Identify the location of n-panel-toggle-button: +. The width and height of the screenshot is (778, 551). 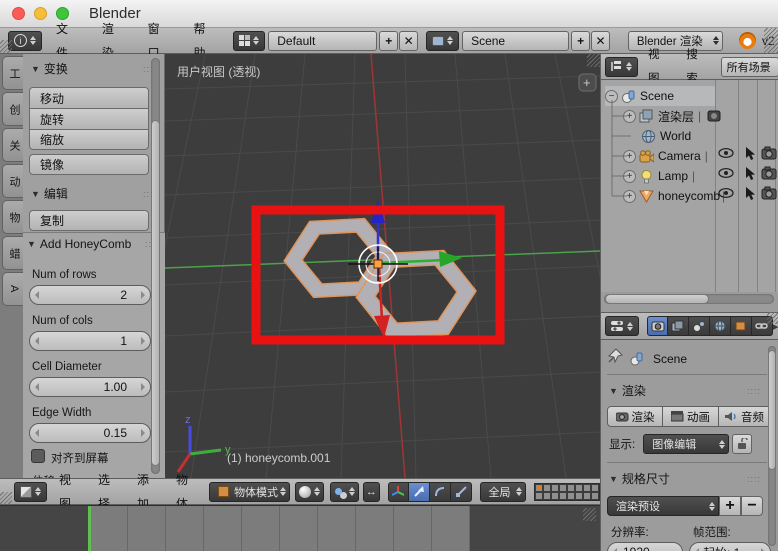
(587, 82).